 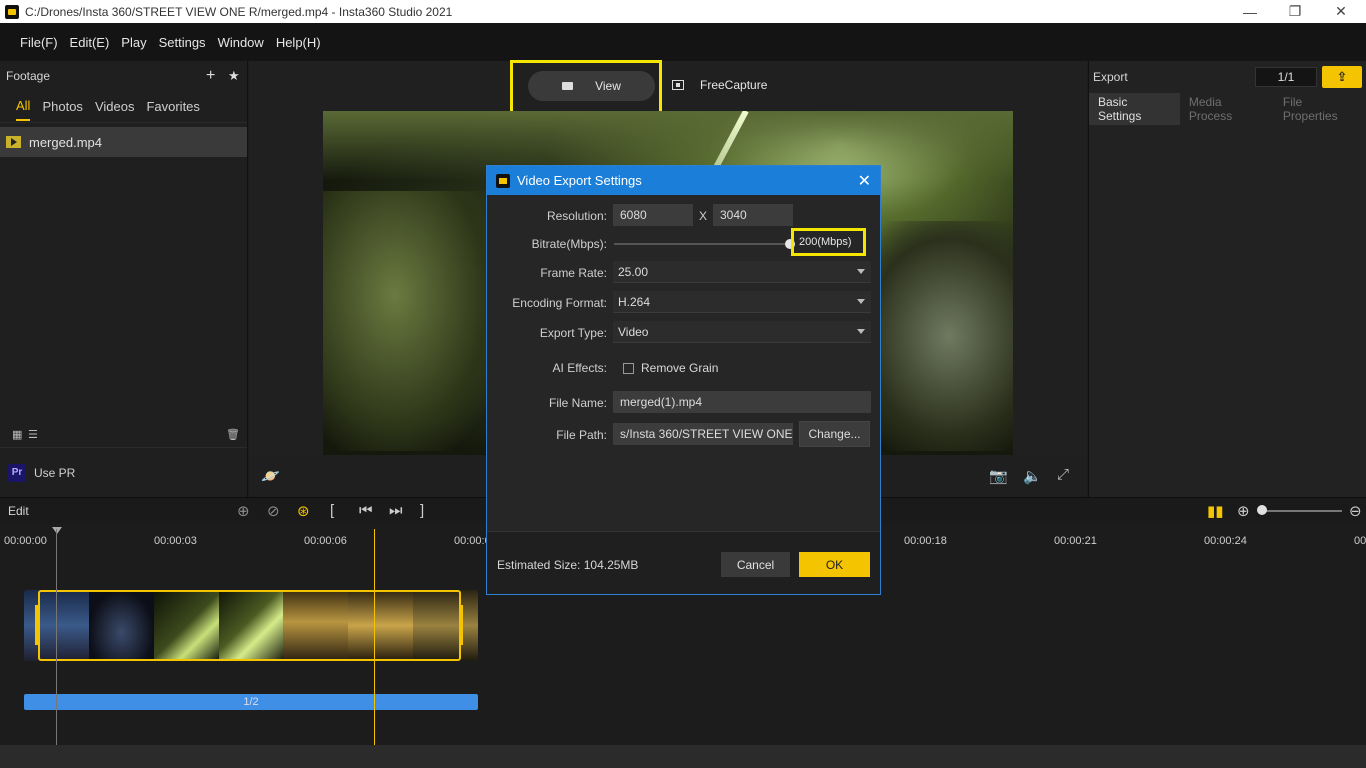 I want to click on use-pr-row: Pr Use PR, so click(x=123, y=472).